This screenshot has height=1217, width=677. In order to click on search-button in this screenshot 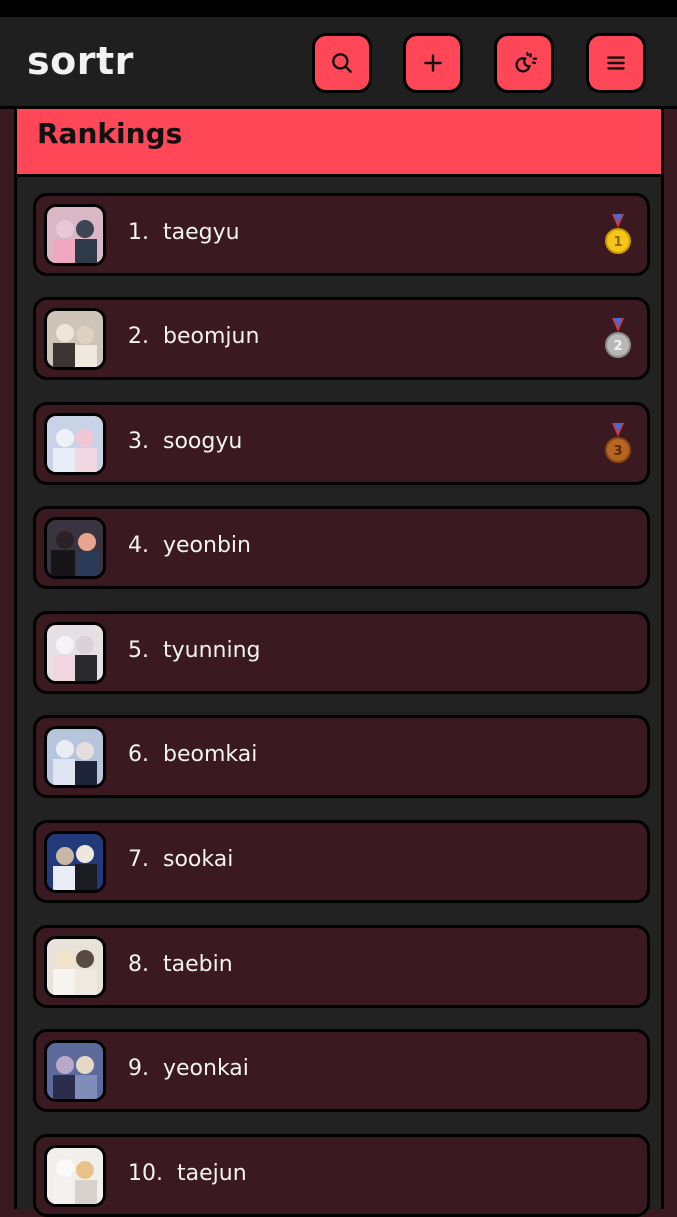, I will do `click(342, 63)`.